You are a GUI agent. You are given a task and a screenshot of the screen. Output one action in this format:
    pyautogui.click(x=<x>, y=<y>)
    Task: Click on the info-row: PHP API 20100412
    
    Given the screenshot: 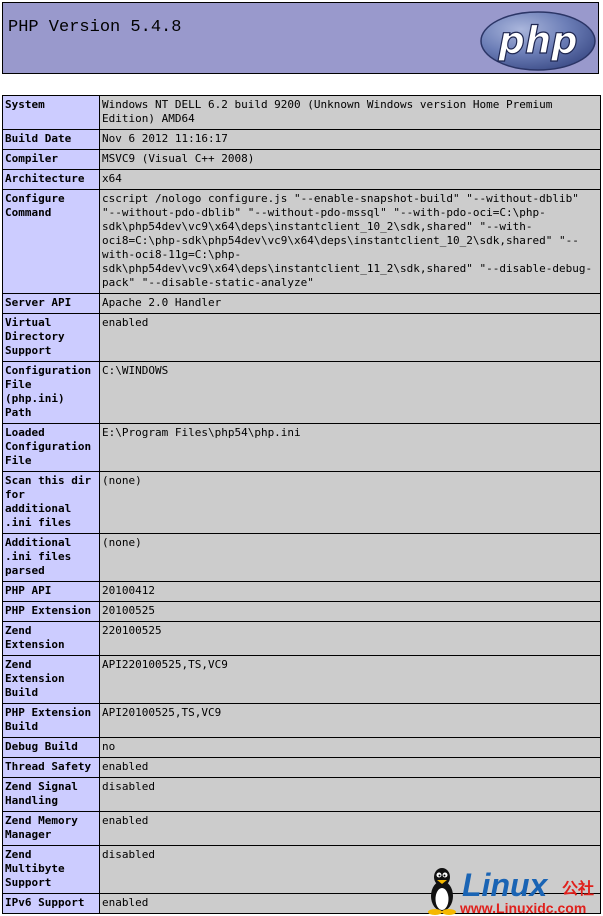 What is the action you would take?
    pyautogui.click(x=301, y=591)
    